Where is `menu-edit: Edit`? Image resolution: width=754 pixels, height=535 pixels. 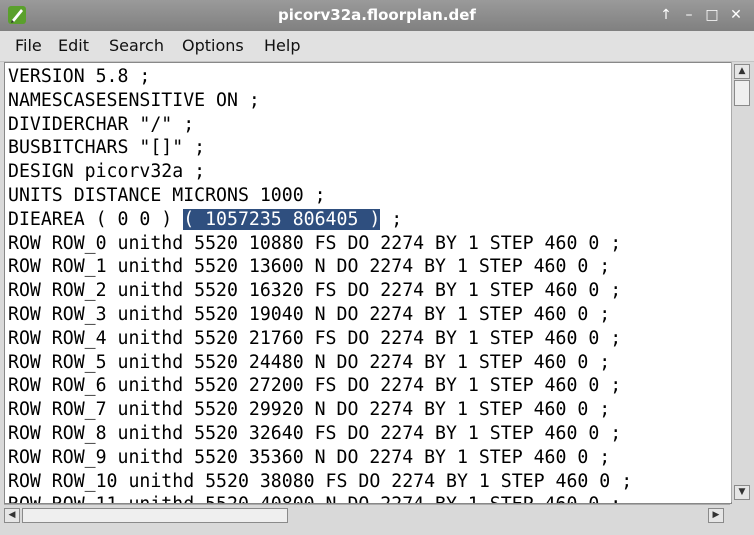
menu-edit: Edit is located at coordinates (73, 45).